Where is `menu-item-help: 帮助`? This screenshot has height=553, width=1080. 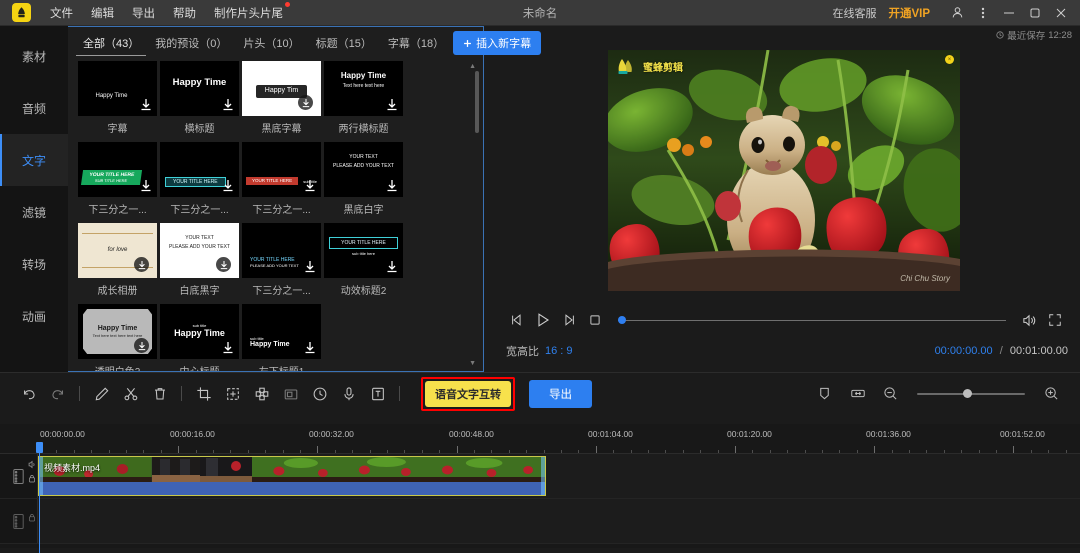 menu-item-help: 帮助 is located at coordinates (184, 13).